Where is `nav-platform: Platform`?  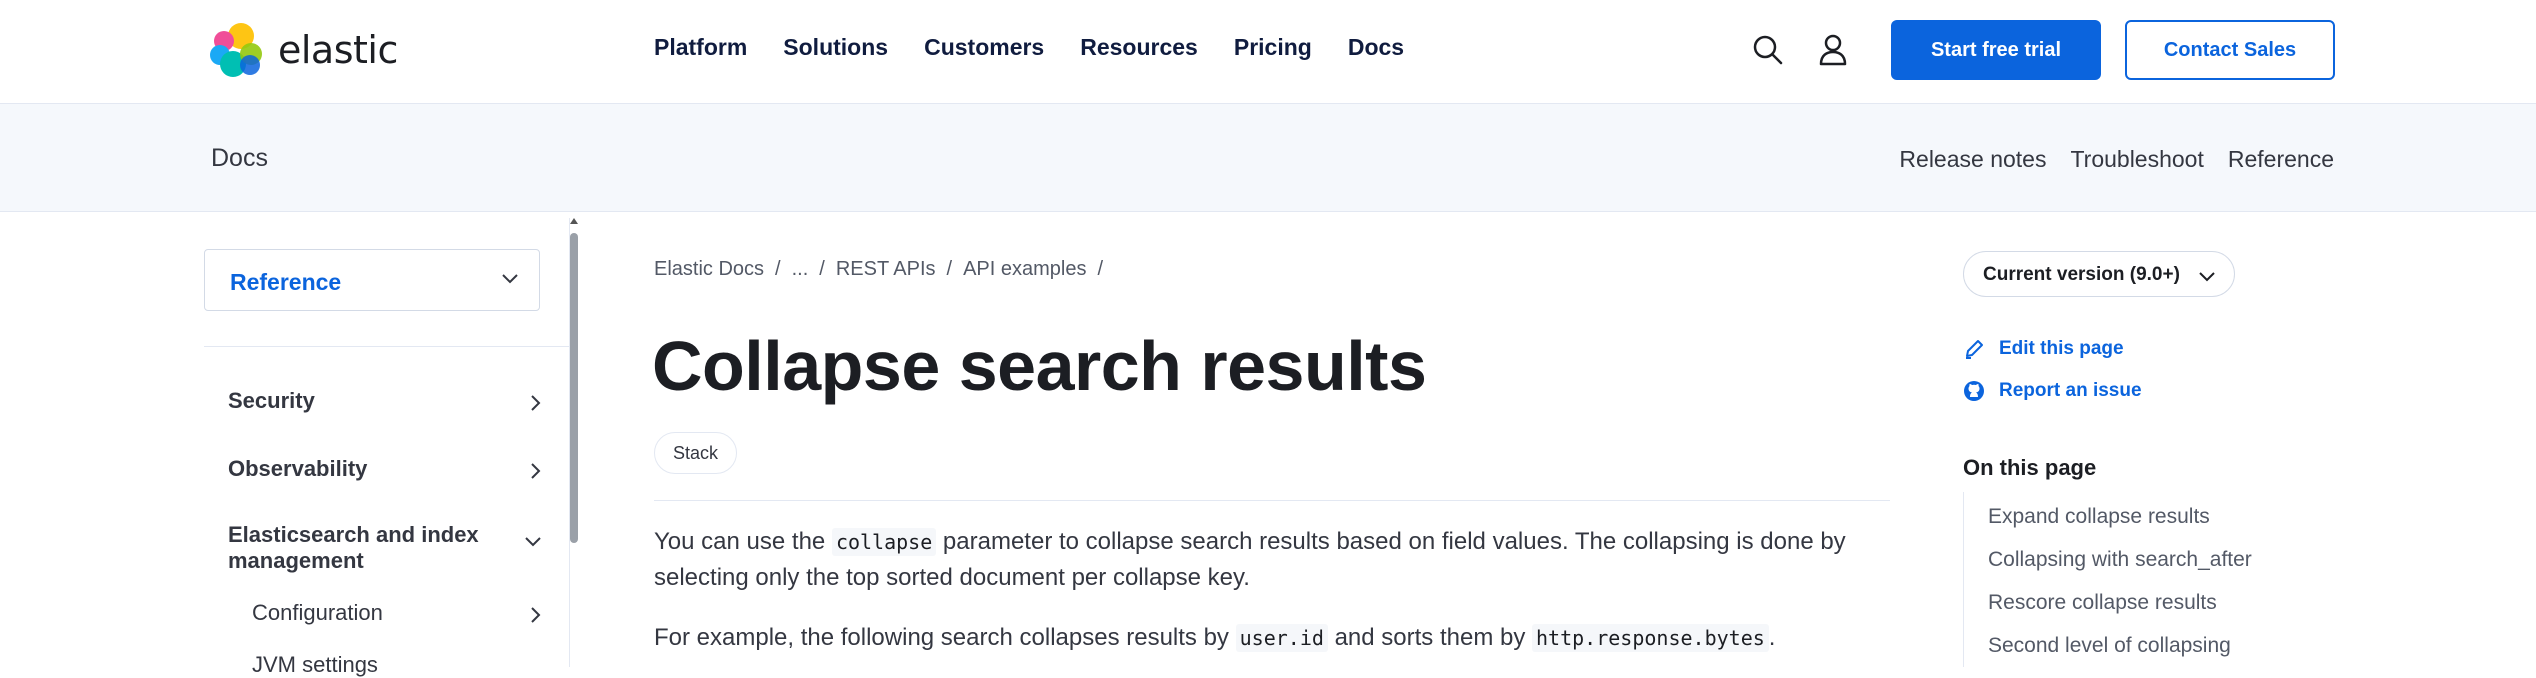
nav-platform: Platform is located at coordinates (700, 47).